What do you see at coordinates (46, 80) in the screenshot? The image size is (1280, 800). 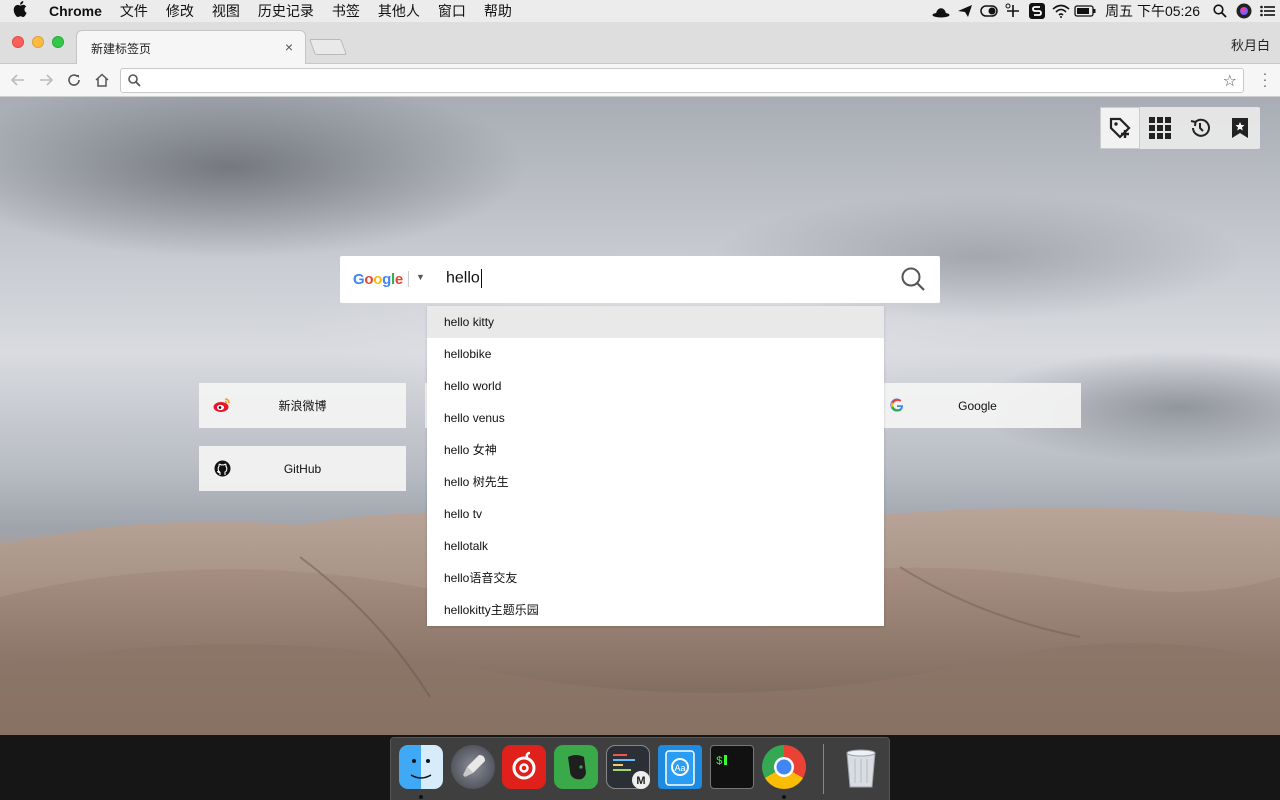 I see `forward-arrow-icon` at bounding box center [46, 80].